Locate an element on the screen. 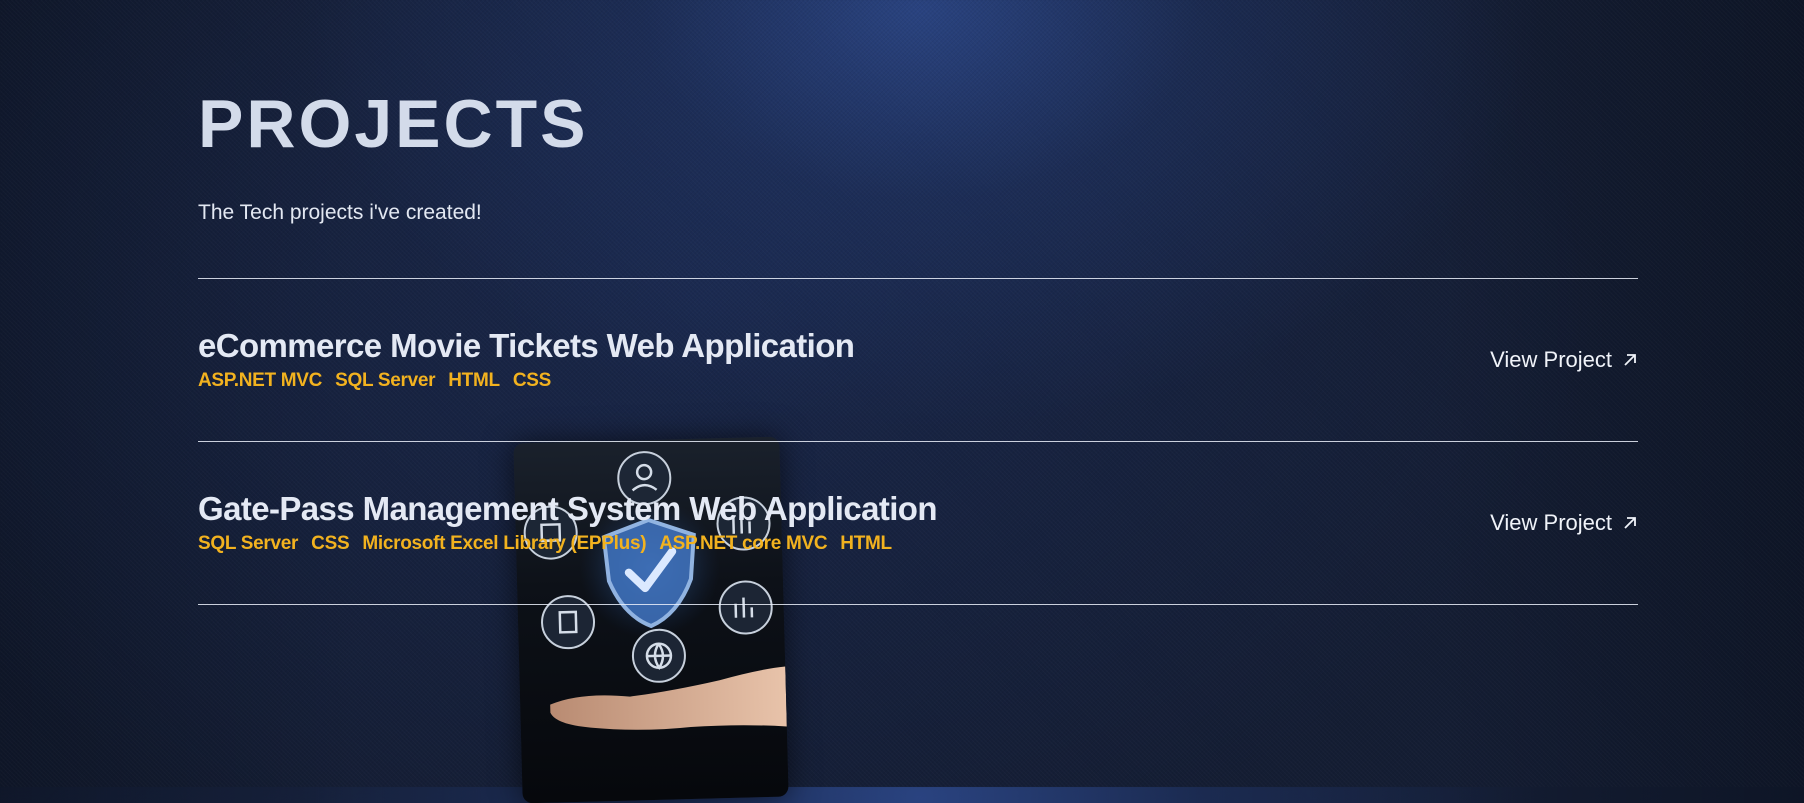 Image resolution: width=1804 pixels, height=803 pixels. section-subtitle: The Tech projects i've created! is located at coordinates (340, 212).